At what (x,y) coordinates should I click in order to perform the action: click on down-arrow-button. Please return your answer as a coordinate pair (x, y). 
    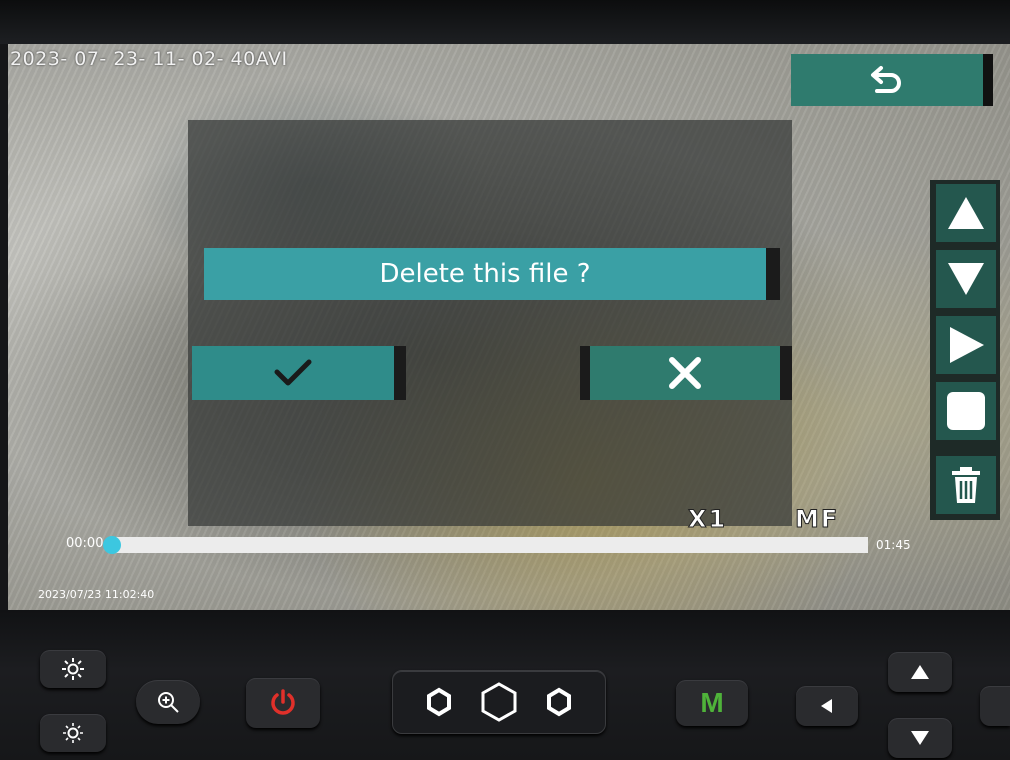
    Looking at the image, I should click on (920, 738).